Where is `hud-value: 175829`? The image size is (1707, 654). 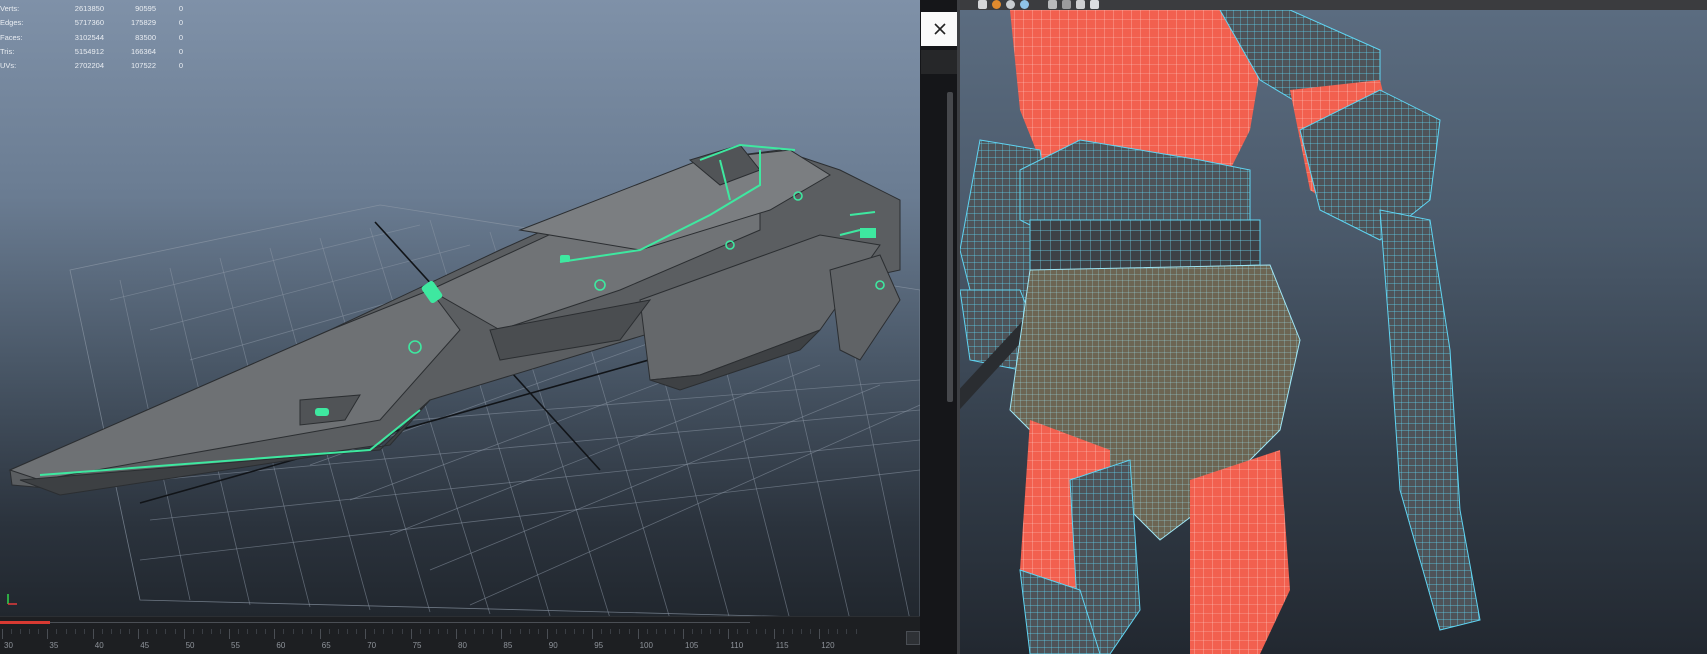
hud-value: 175829 is located at coordinates (143, 23).